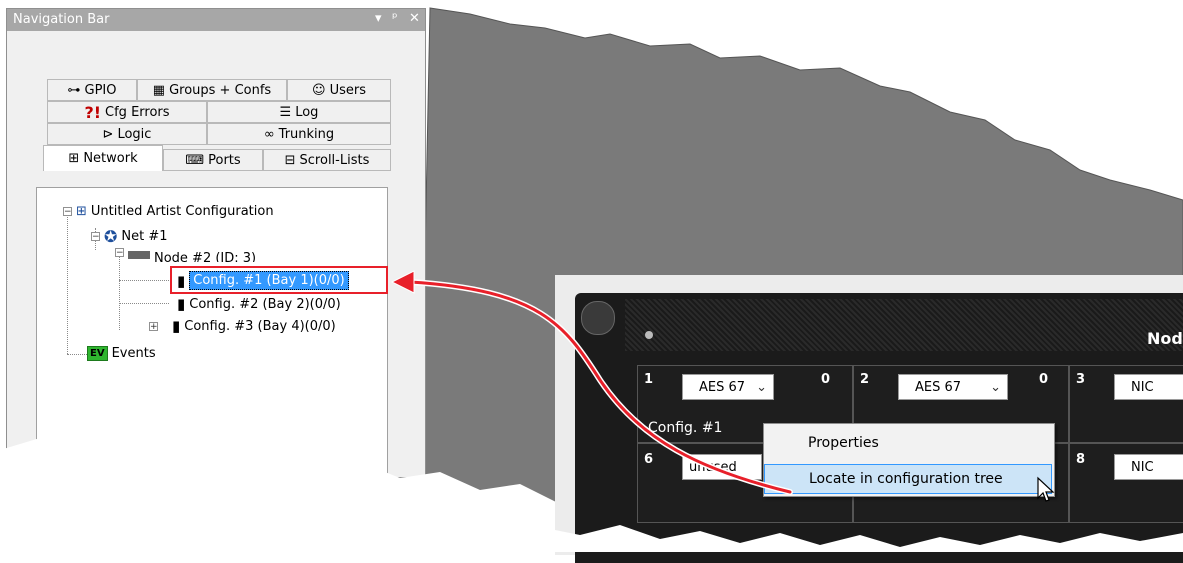 Image resolution: width=1183 pixels, height=563 pixels. I want to click on tree-item-config-1: ▮ Config. #1 (Bay 1)(0/0), so click(263, 280).